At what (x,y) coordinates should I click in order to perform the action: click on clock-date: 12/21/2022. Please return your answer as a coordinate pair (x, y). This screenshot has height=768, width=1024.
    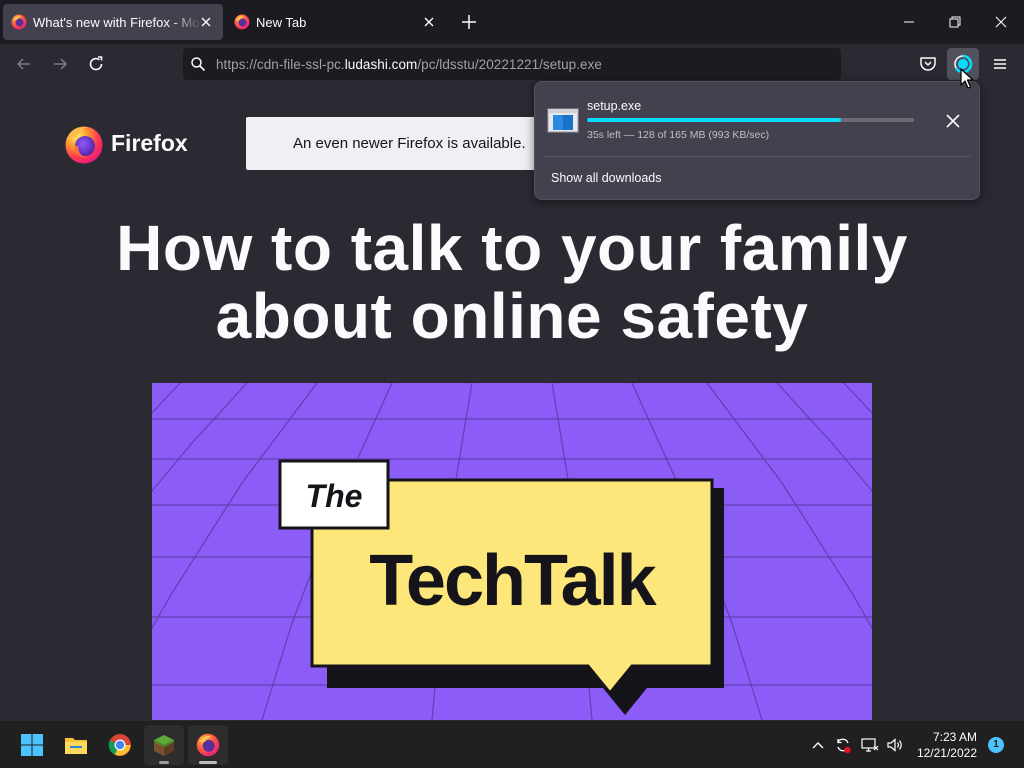
    Looking at the image, I should click on (946, 753).